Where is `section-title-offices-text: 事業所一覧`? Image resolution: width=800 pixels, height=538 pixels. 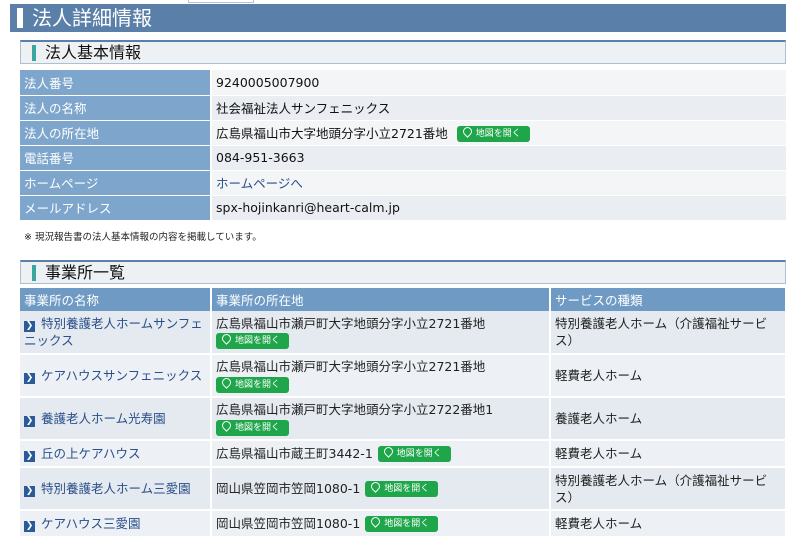
section-title-offices-text: 事業所一覧 is located at coordinates (85, 272).